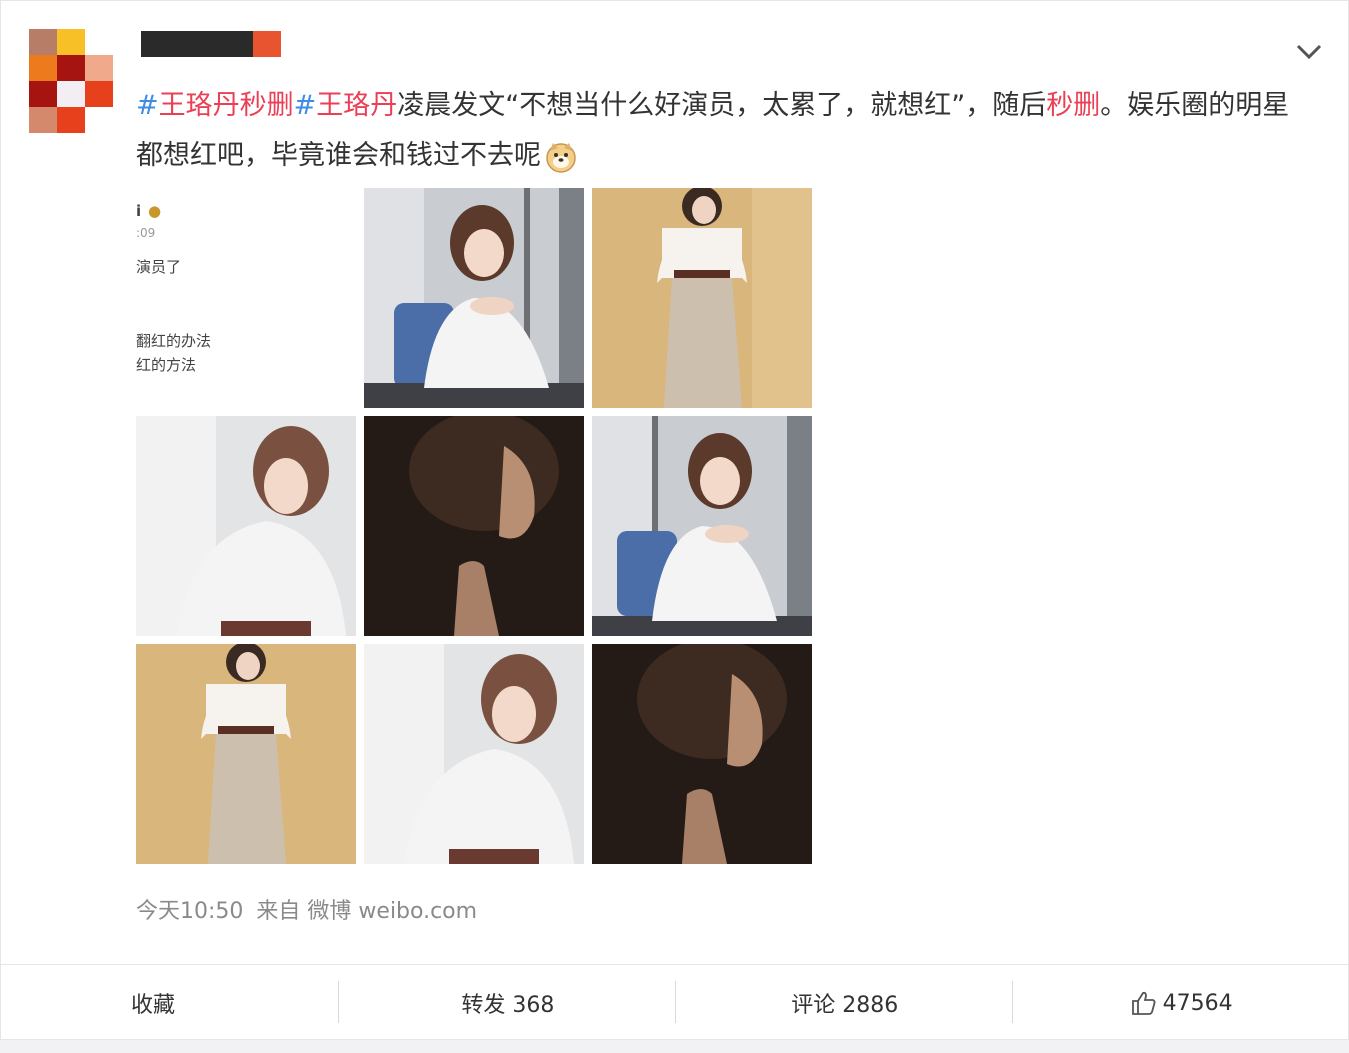 The width and height of the screenshot is (1349, 1053). Describe the element at coordinates (346, 105) in the screenshot. I see `hashtag-link: #王珞丹` at that location.